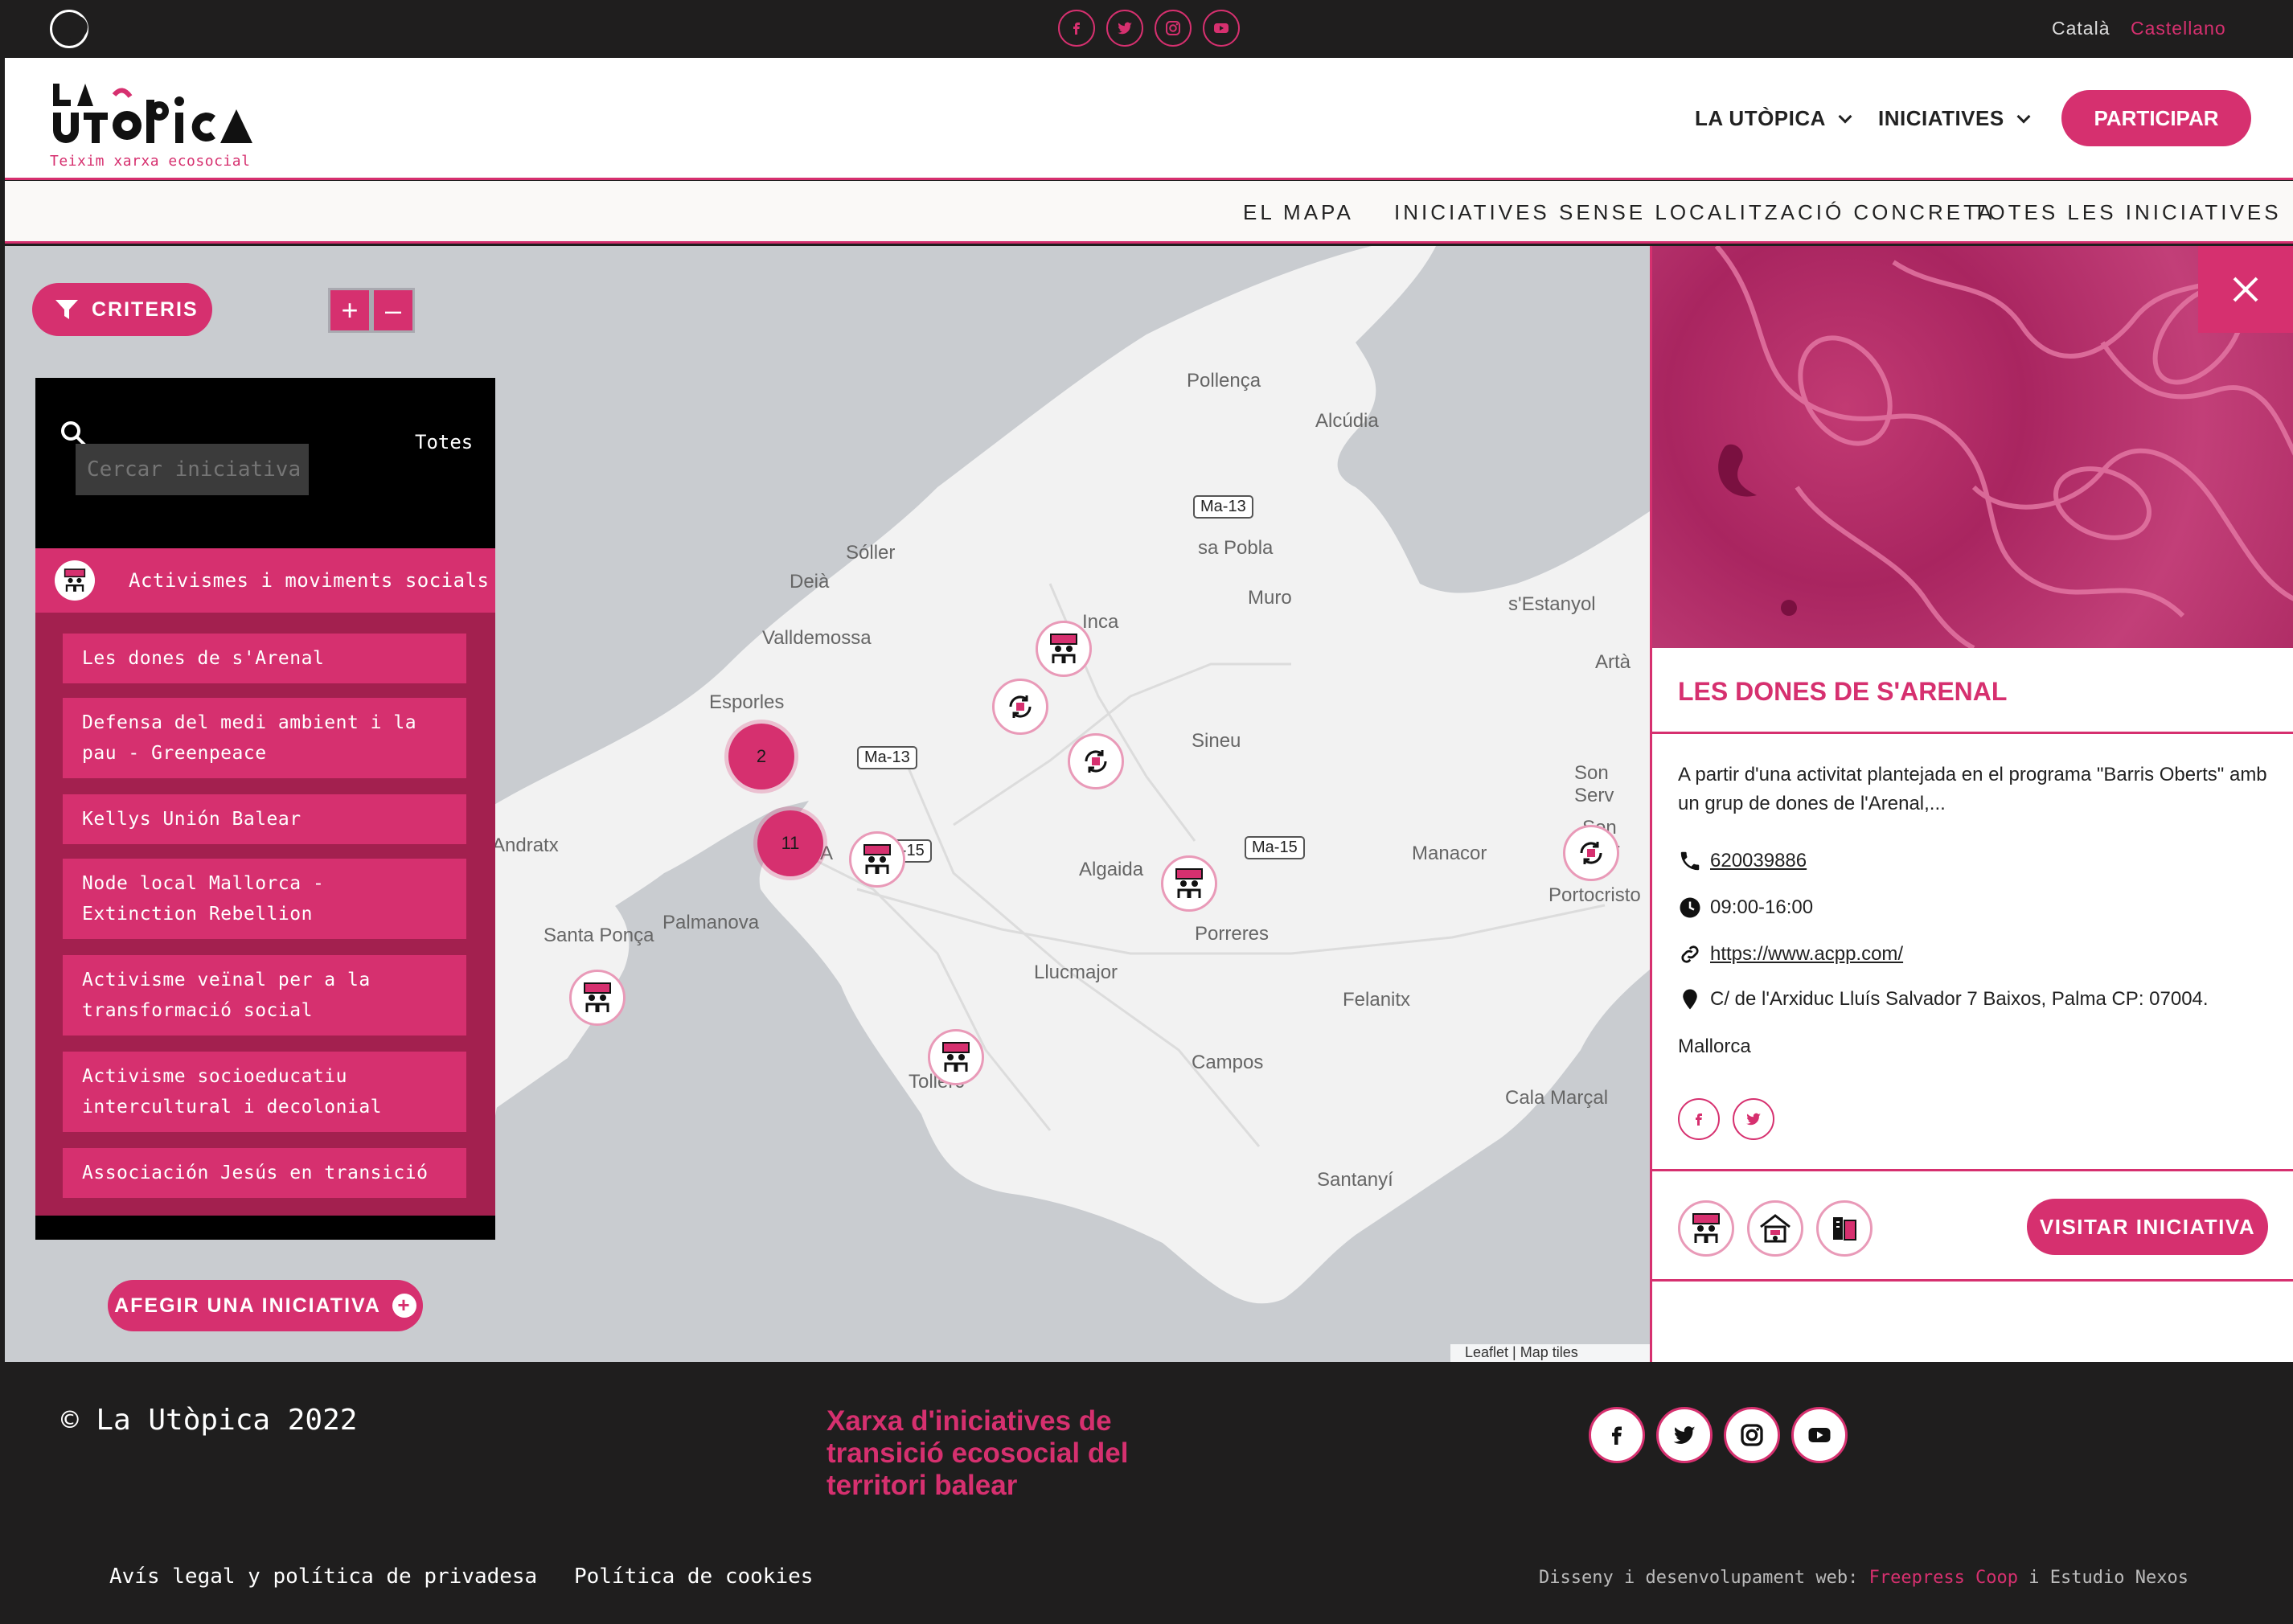 The height and width of the screenshot is (1624, 2293). I want to click on phone-link: 620039886, so click(1758, 861).